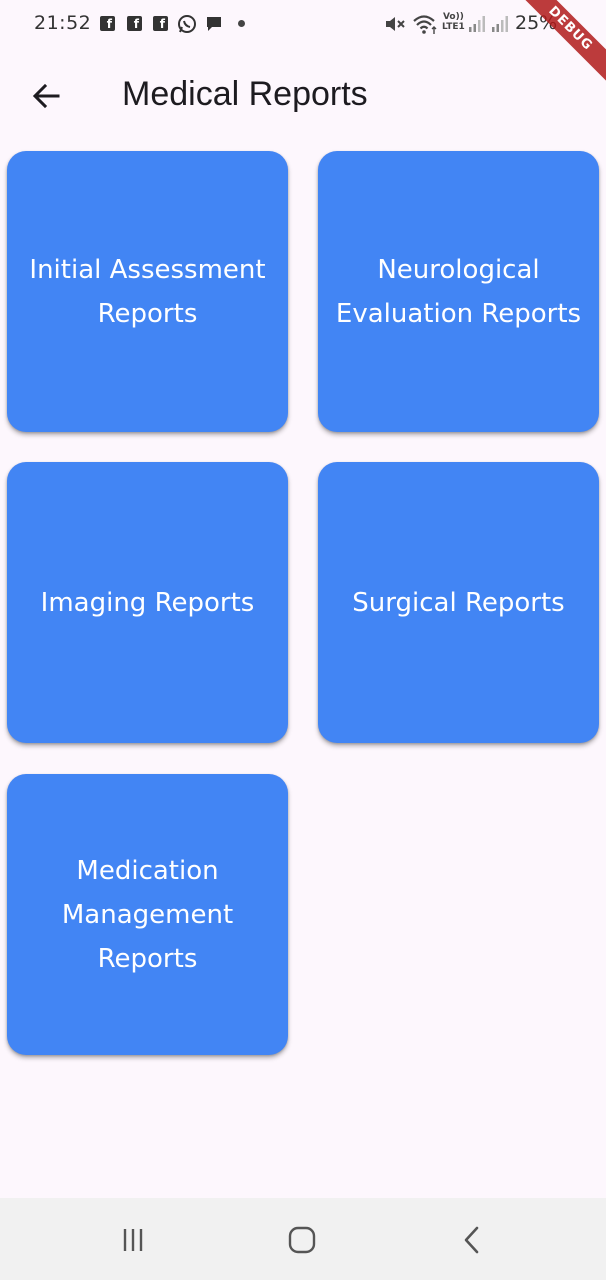 This screenshot has height=1280, width=606. I want to click on back-chevron-icon, so click(471, 1240).